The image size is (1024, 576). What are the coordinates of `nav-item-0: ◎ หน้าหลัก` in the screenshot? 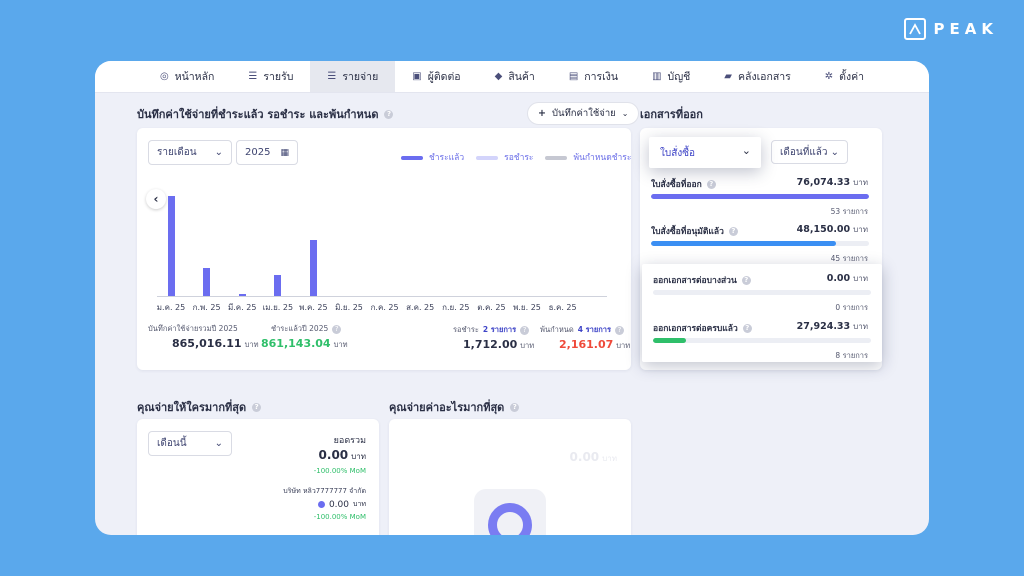 It's located at (187, 76).